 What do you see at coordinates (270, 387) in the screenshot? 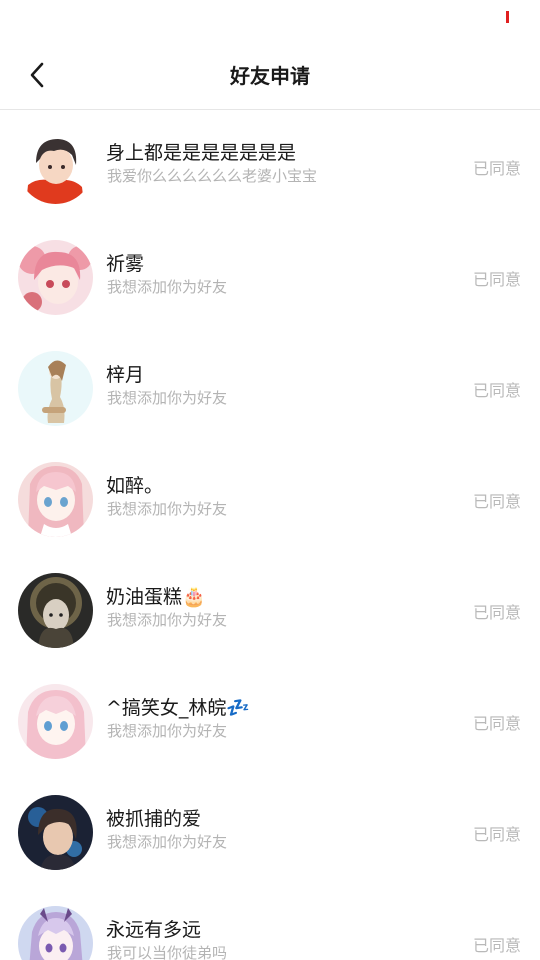
I see `list-item: 梓月 我想添加你为好友 已同意` at bounding box center [270, 387].